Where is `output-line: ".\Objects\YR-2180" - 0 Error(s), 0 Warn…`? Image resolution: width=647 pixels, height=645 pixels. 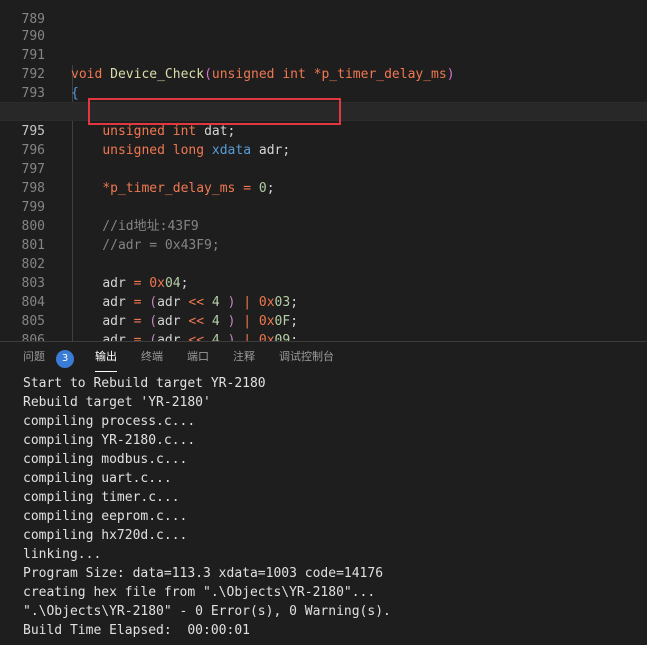 output-line: ".\Objects\YR-2180" - 0 Error(s), 0 Warn… is located at coordinates (207, 611).